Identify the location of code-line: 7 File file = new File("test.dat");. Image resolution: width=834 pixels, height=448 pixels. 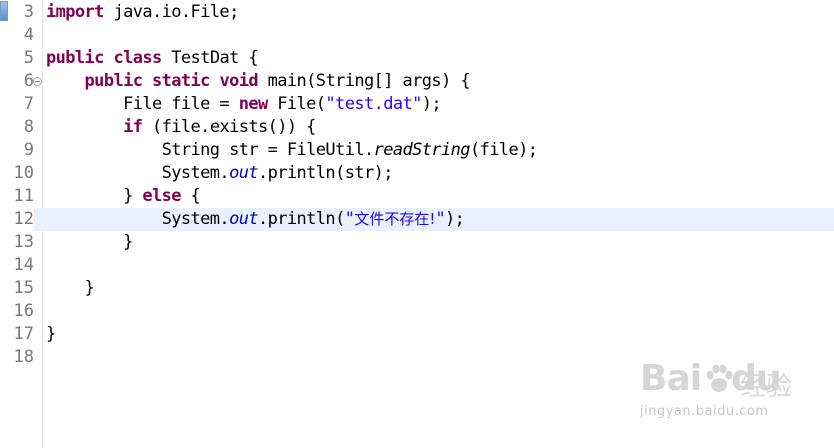
(417, 104).